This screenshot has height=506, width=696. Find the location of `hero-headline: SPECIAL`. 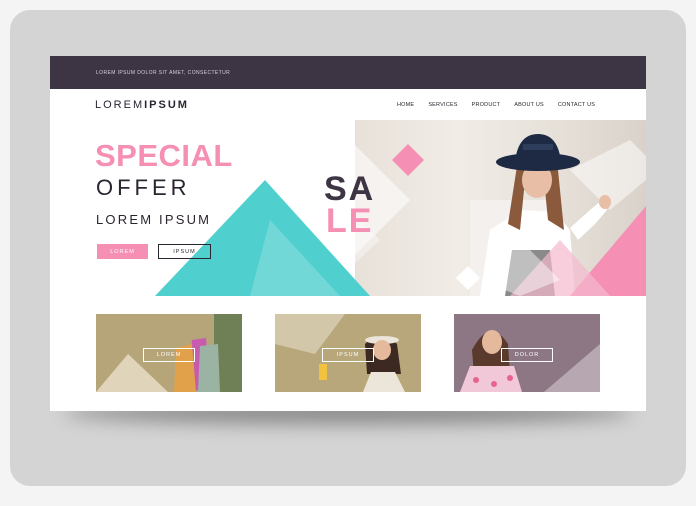

hero-headline: SPECIAL is located at coordinates (164, 155).